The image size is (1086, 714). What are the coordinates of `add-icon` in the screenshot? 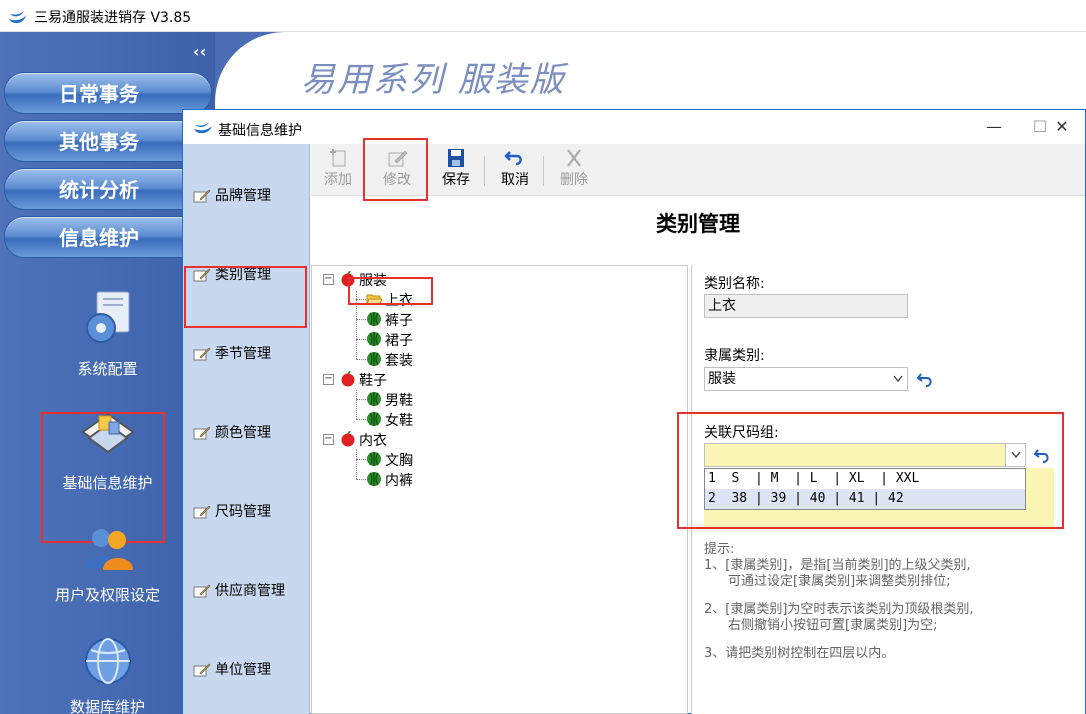 It's located at (338, 158).